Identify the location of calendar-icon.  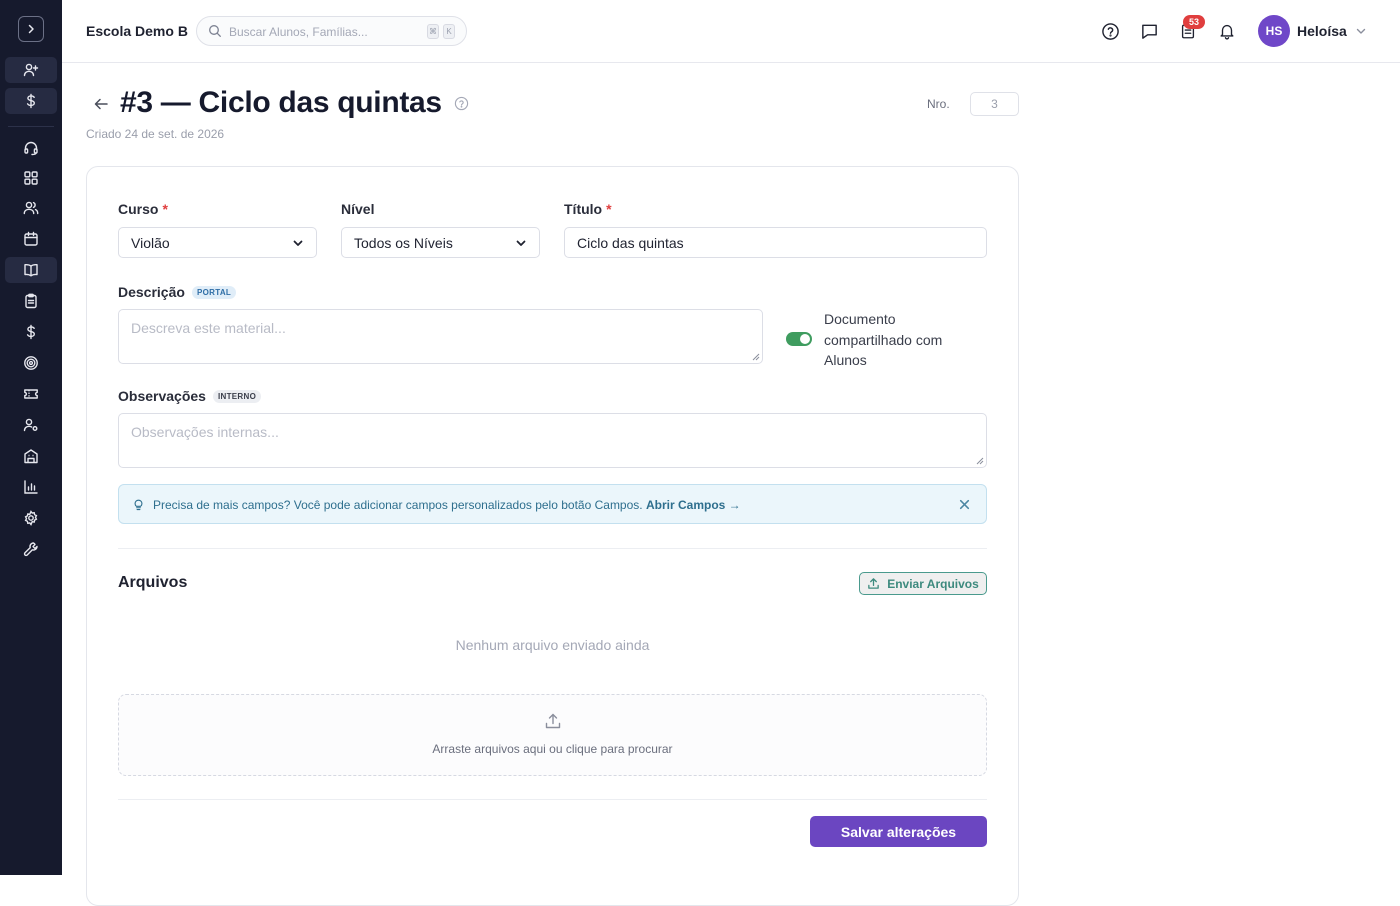
(31, 238).